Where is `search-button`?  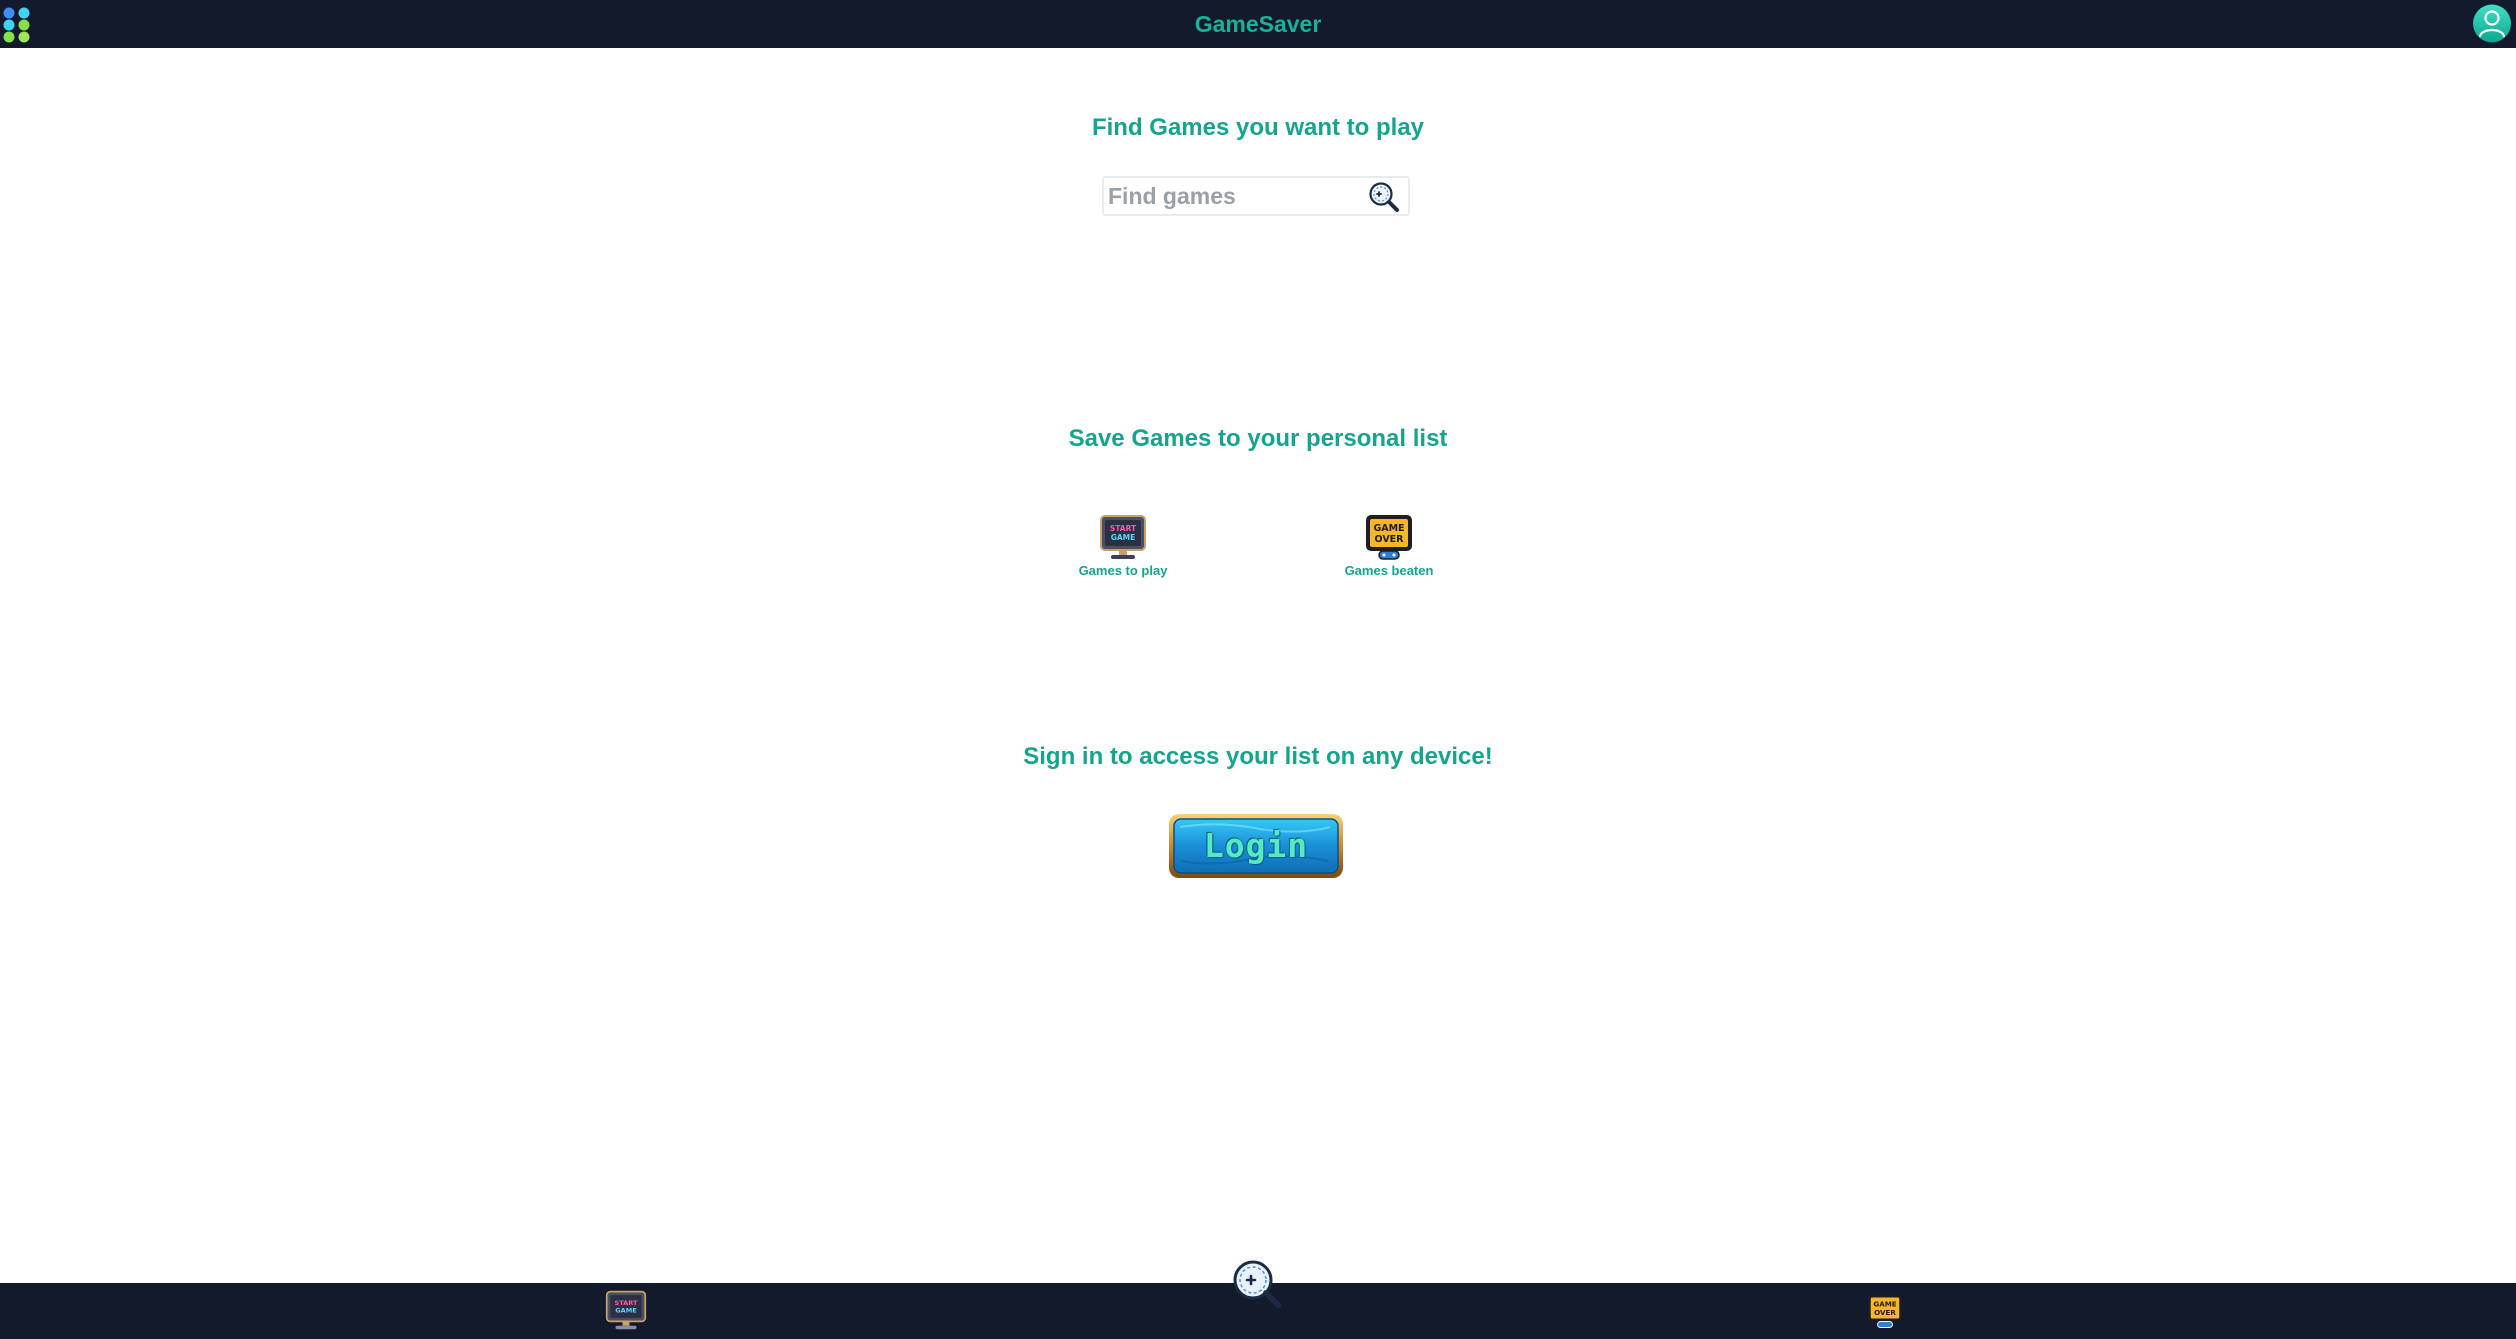 search-button is located at coordinates (1384, 197).